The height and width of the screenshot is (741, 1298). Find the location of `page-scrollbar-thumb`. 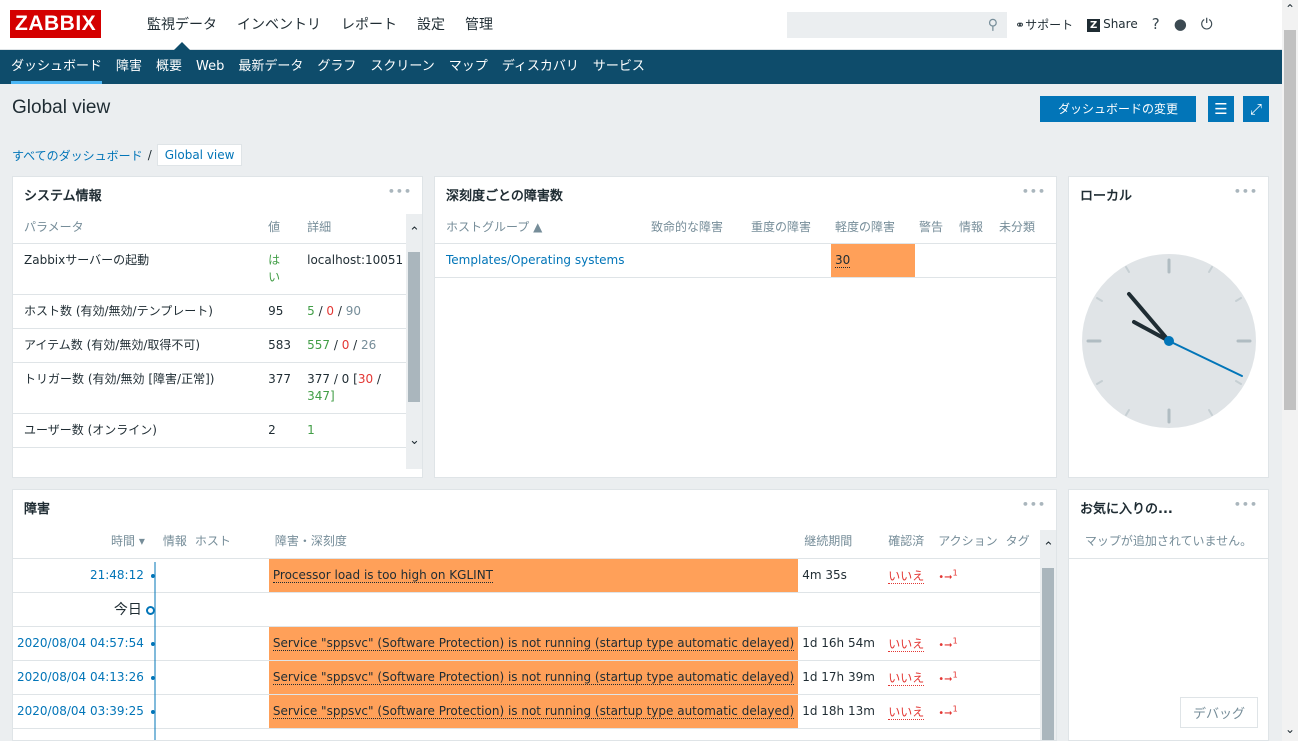

page-scrollbar-thumb is located at coordinates (1290, 220).